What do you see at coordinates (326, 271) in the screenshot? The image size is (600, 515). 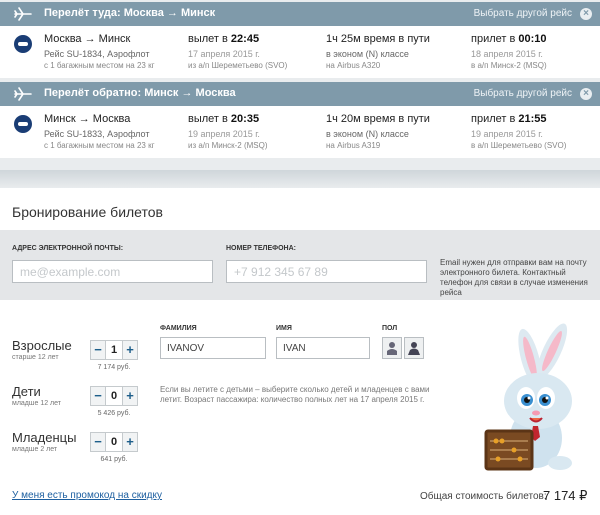 I see `phone-field` at bounding box center [326, 271].